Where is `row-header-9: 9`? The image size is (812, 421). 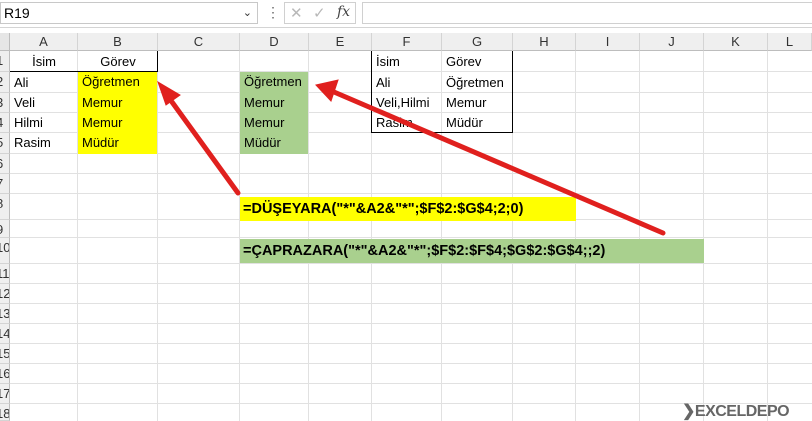
row-header-9: 9 is located at coordinates (5, 229).